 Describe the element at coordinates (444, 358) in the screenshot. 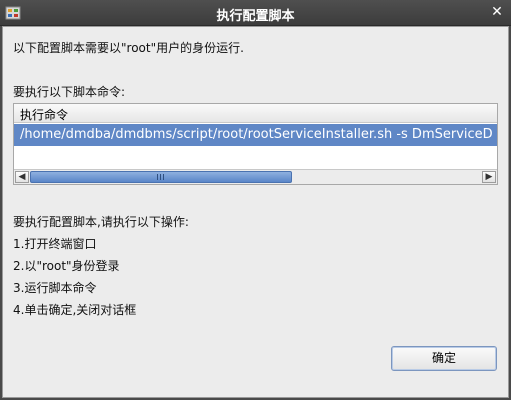

I see `ok-button: 确定` at that location.